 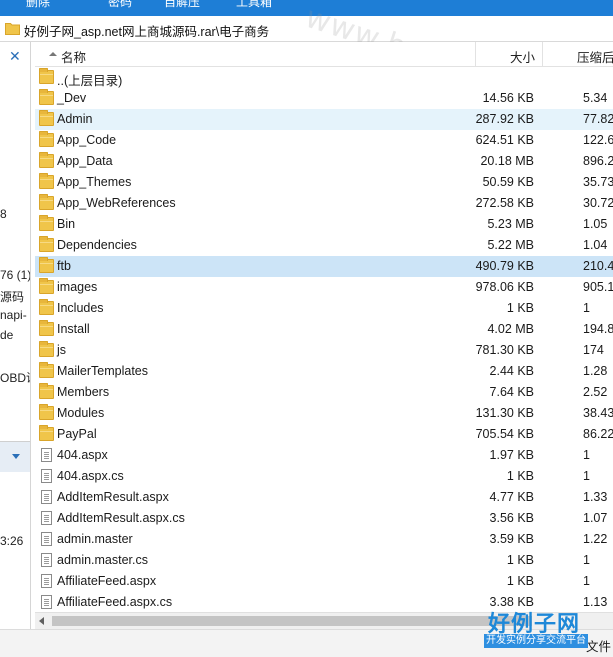 I want to click on left-pane-fragment: 3:26, so click(x=12, y=541).